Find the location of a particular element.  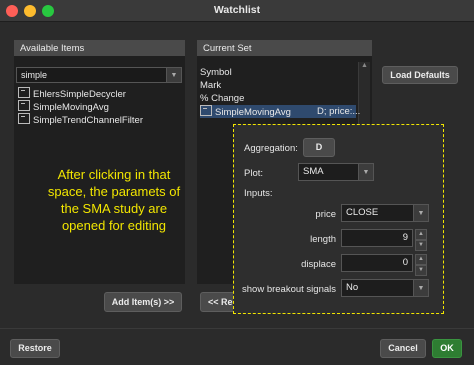

length-input: 9 is located at coordinates (377, 238).